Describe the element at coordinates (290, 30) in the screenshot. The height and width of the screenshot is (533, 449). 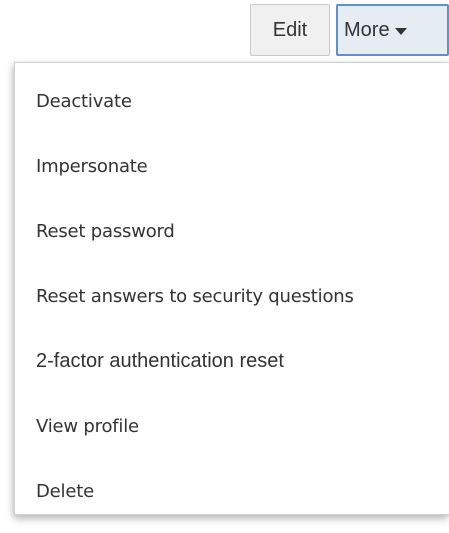
I see `edit-button: Edit` at that location.